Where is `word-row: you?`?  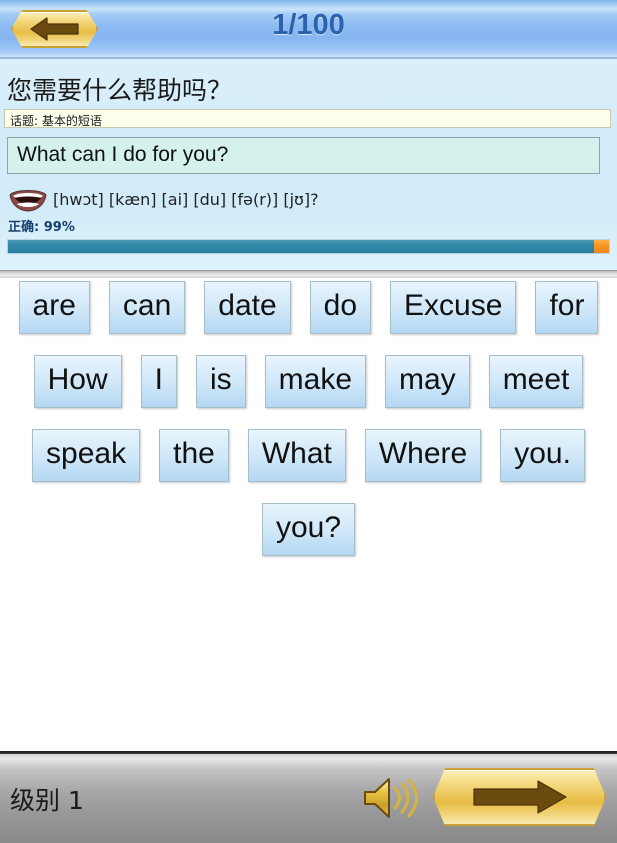 word-row: you? is located at coordinates (308, 529).